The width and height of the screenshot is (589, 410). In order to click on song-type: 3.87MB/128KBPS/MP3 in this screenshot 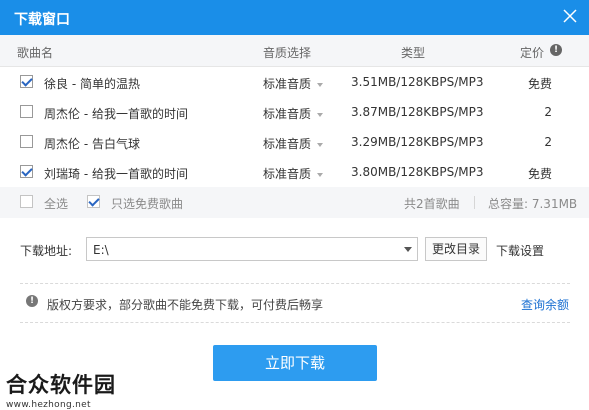, I will do `click(417, 112)`.